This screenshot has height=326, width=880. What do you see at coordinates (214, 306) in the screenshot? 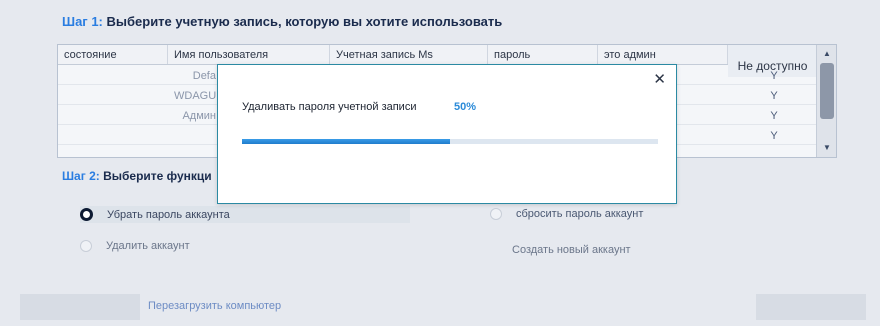
I see `reboot-checkbox-label: Перезагрузить компьютер` at bounding box center [214, 306].